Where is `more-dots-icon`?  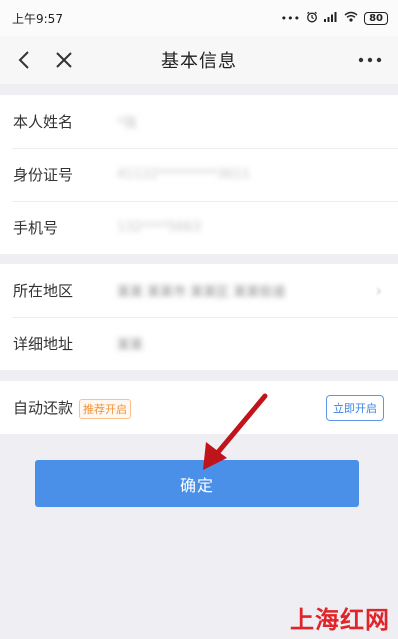
more-dots-icon is located at coordinates (370, 60).